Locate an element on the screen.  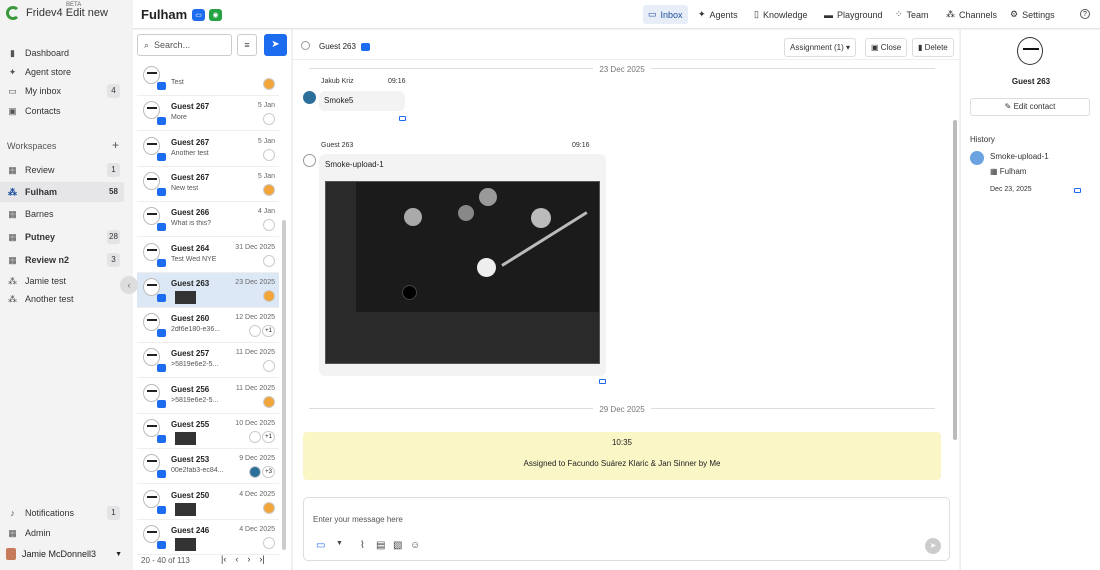
close-label: Close is located at coordinates (891, 47).